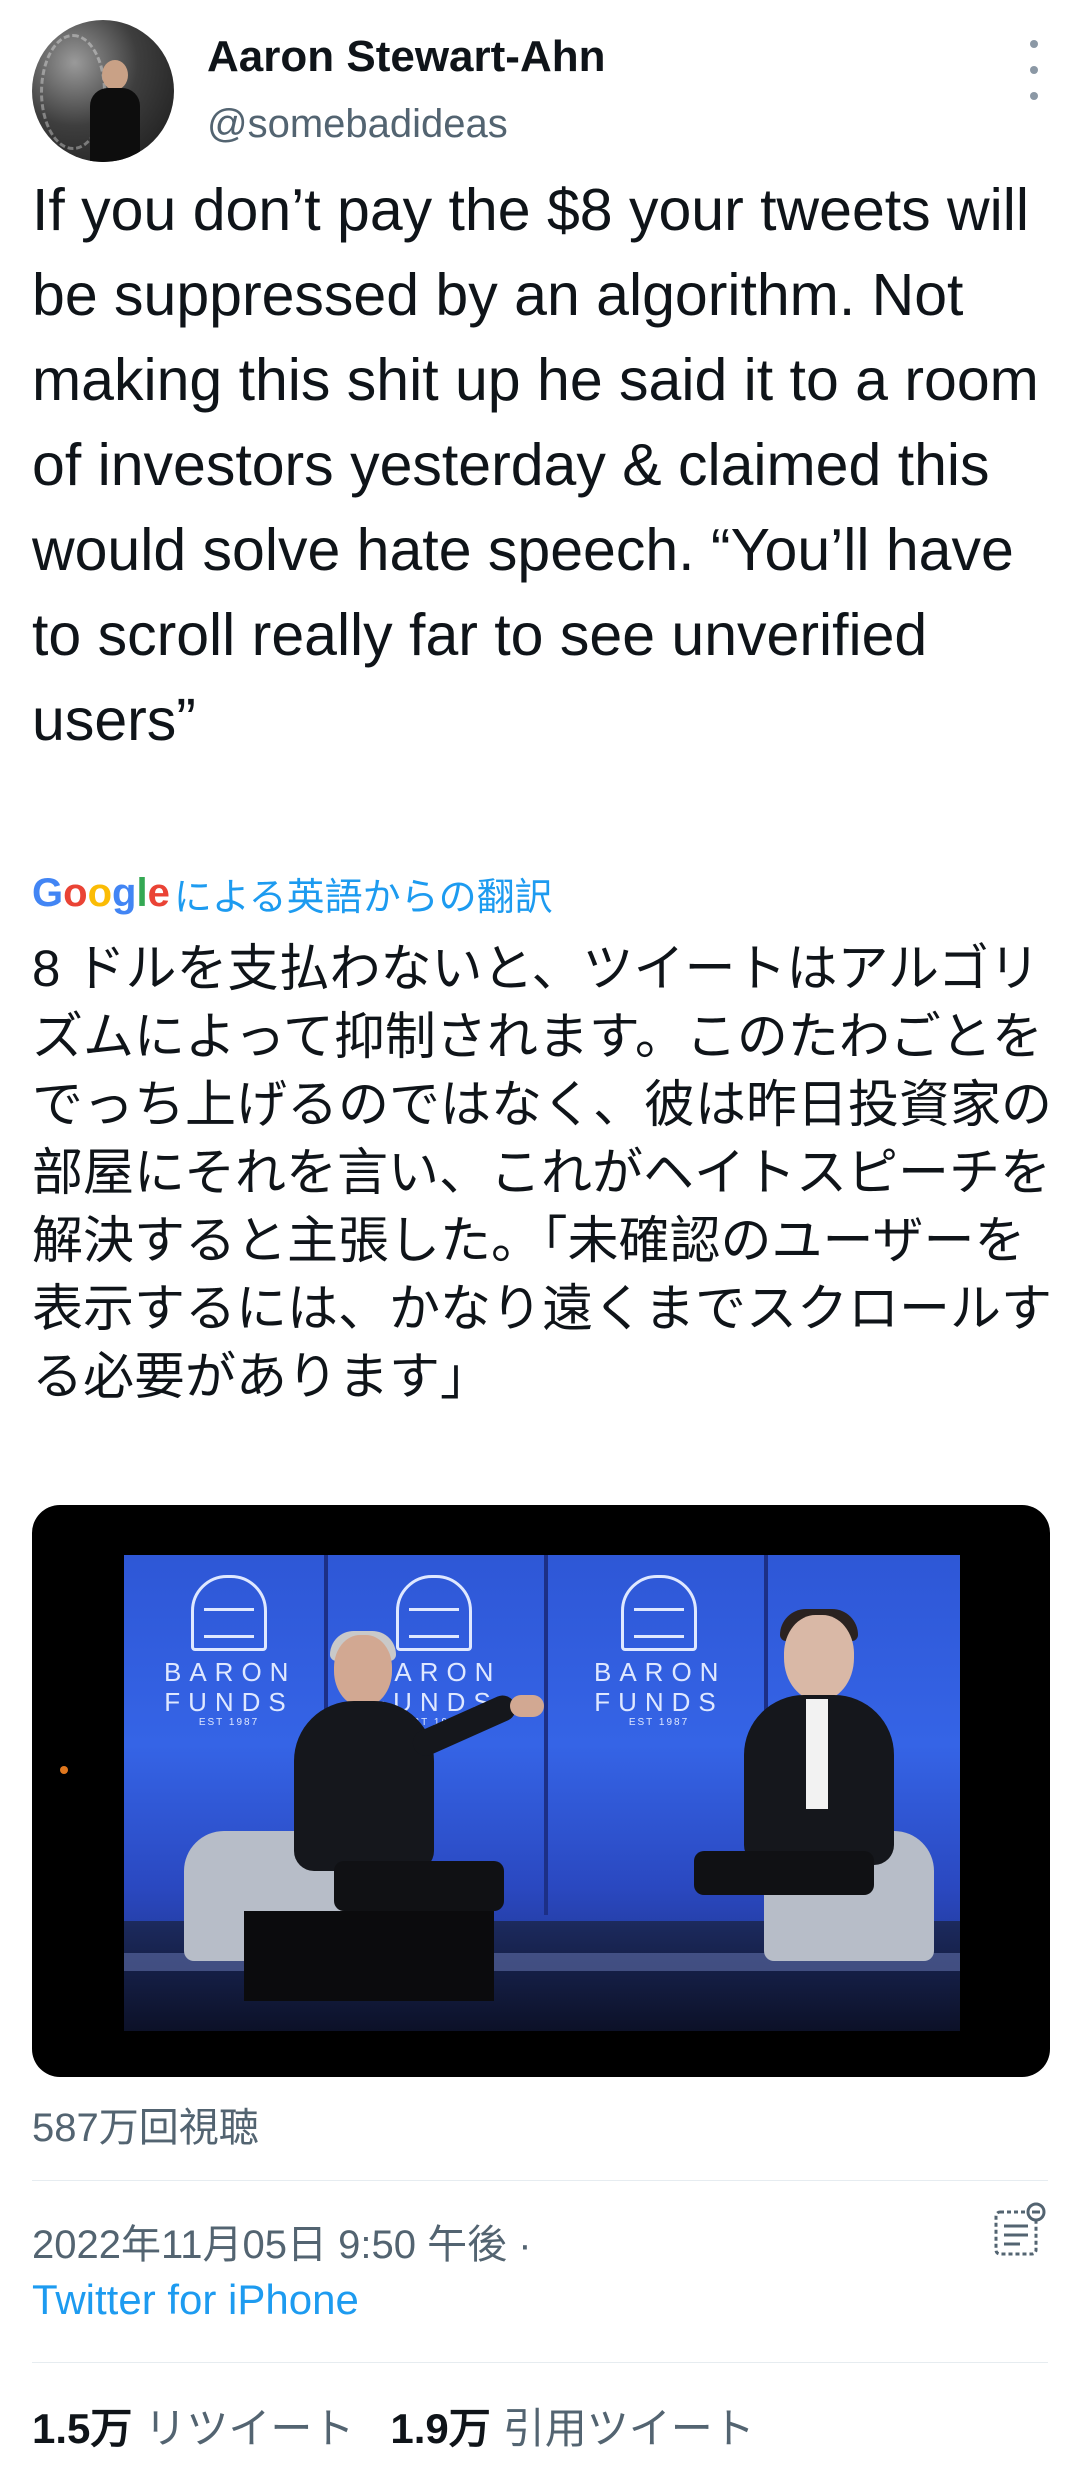 This screenshot has height=2466, width=1080. I want to click on interviewer-figure, so click(389, 1783).